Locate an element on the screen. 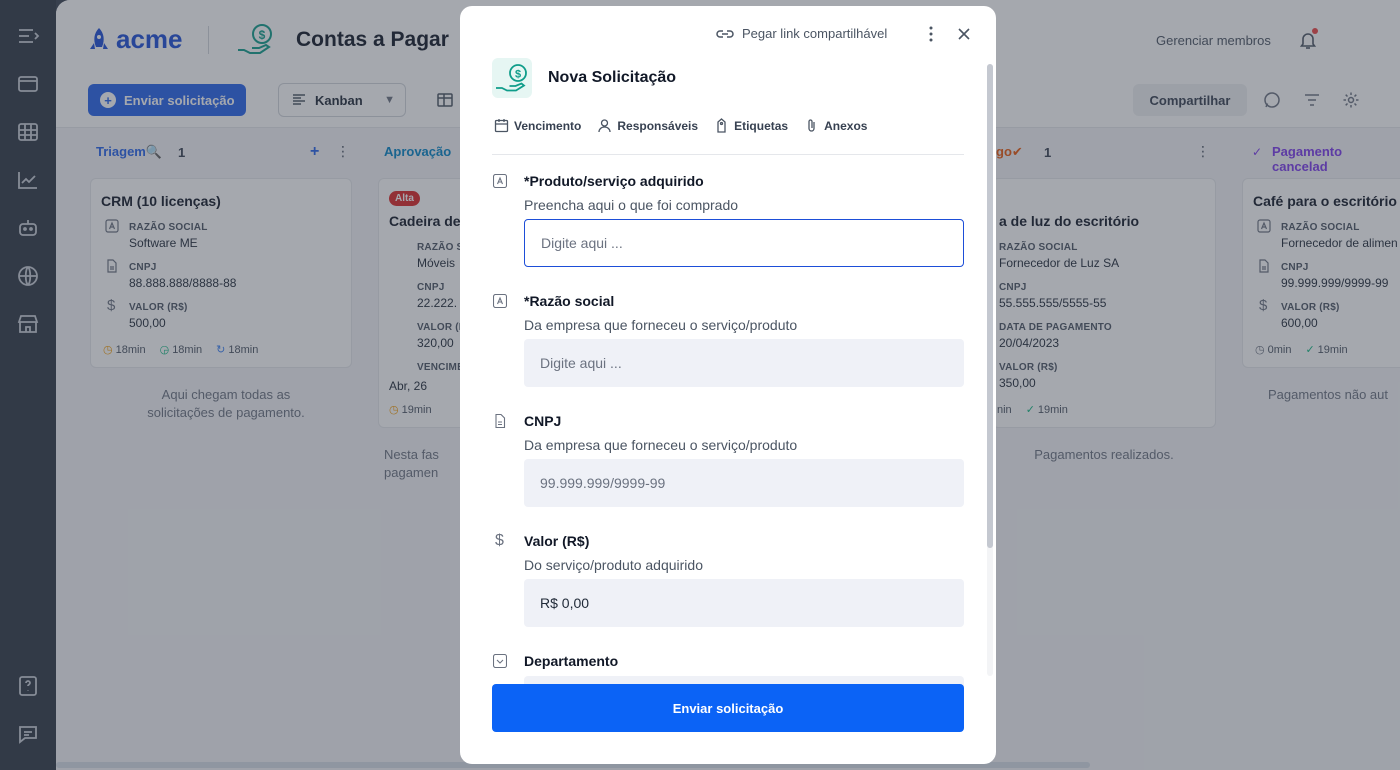  card-attributes-bar: Vencimento Responsáveis Etiquetas Anexos is located at coordinates (680, 125).